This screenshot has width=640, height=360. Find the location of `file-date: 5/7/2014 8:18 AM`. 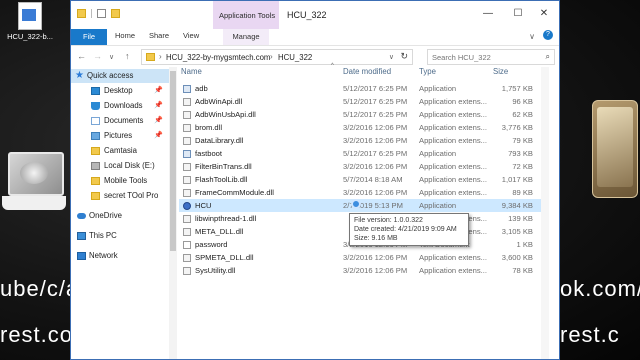

file-date: 5/7/2014 8:18 AM is located at coordinates (373, 179).